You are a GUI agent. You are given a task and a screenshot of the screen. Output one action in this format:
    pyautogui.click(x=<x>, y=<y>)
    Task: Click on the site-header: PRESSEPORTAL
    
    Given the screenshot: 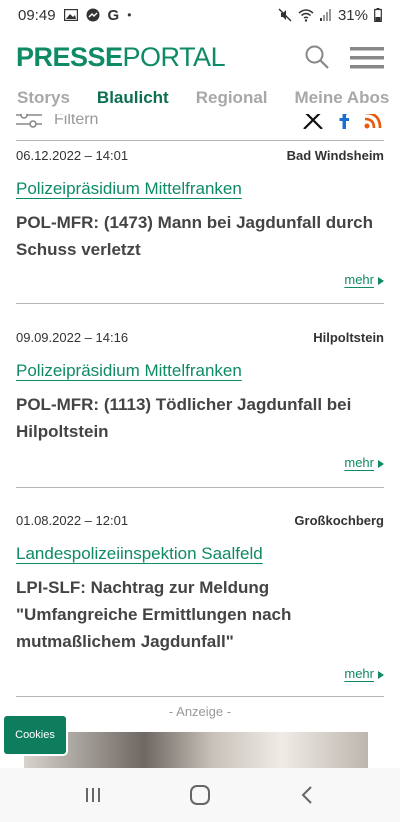 What is the action you would take?
    pyautogui.click(x=200, y=56)
    